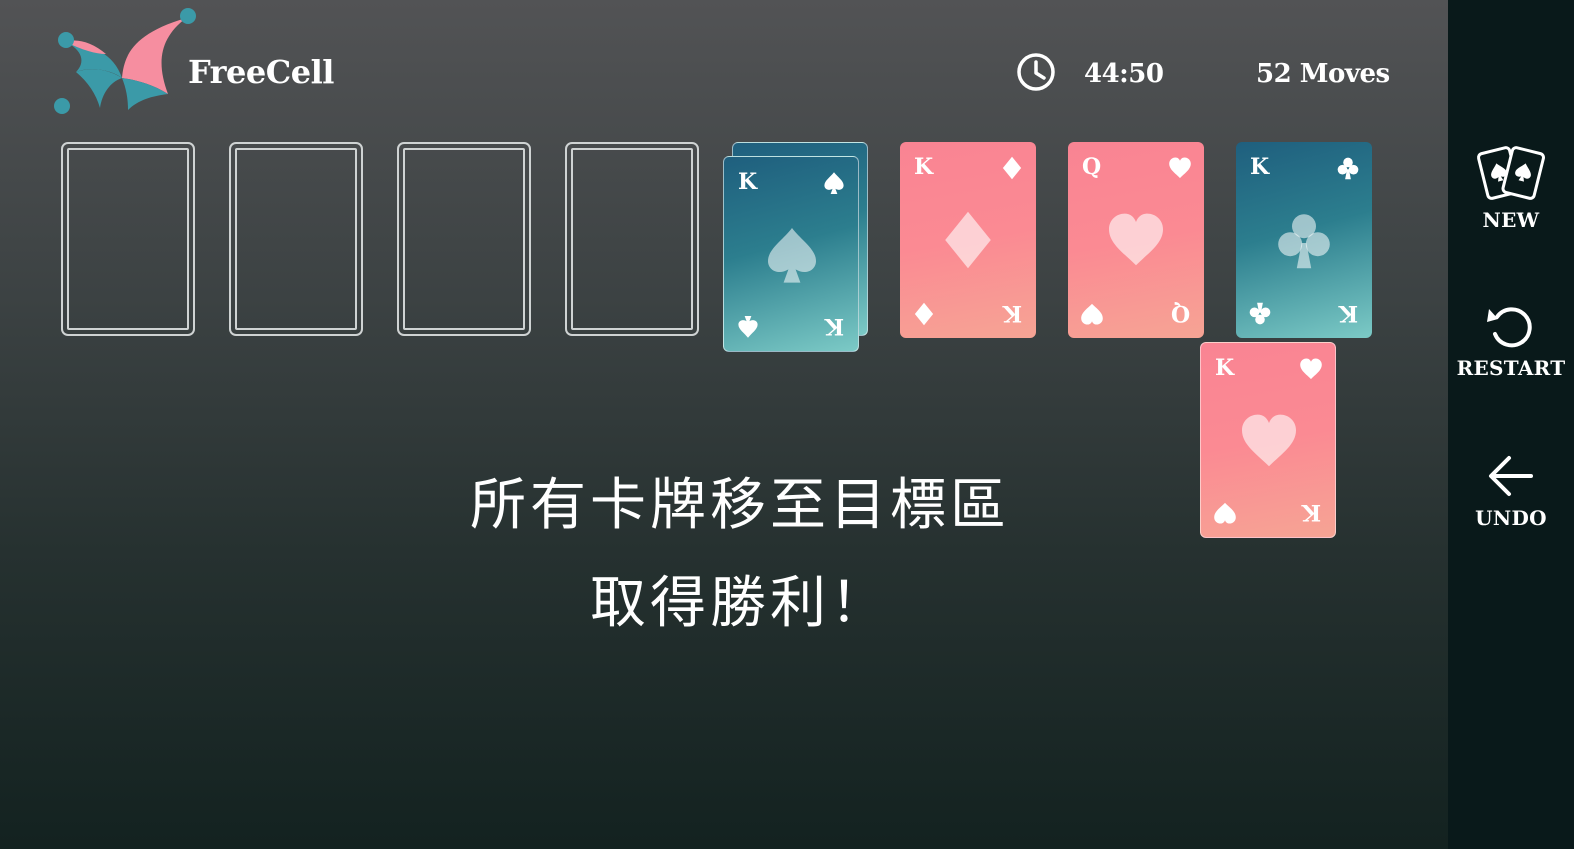  What do you see at coordinates (1511, 368) in the screenshot?
I see `restart-button-label: RESTART` at bounding box center [1511, 368].